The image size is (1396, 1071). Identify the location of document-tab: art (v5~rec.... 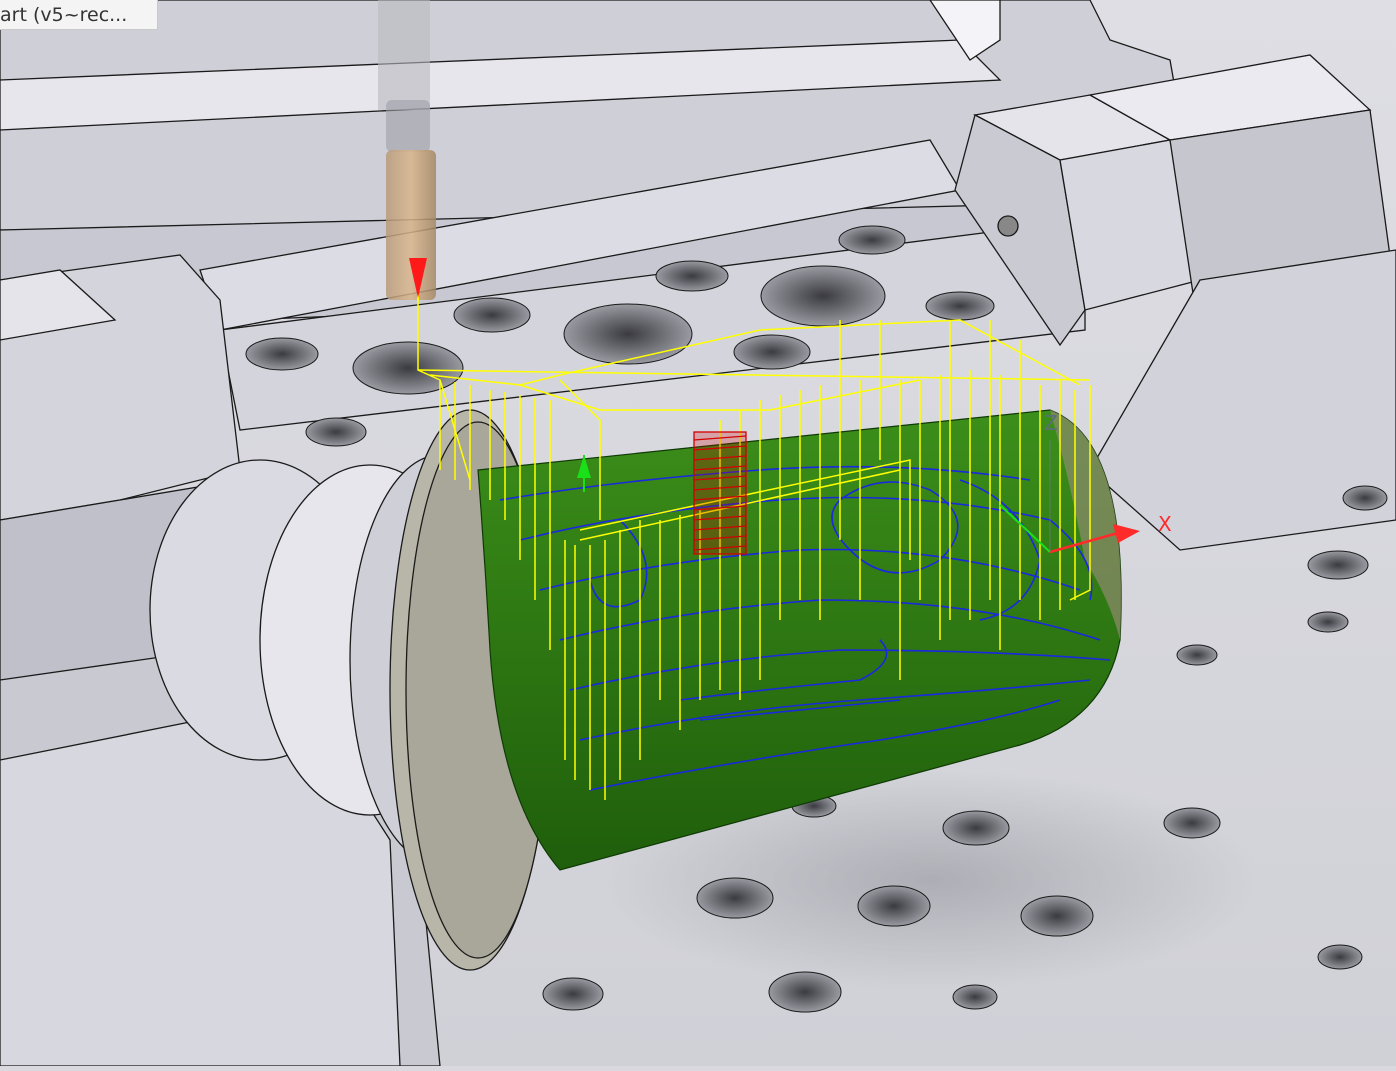
(79, 15).